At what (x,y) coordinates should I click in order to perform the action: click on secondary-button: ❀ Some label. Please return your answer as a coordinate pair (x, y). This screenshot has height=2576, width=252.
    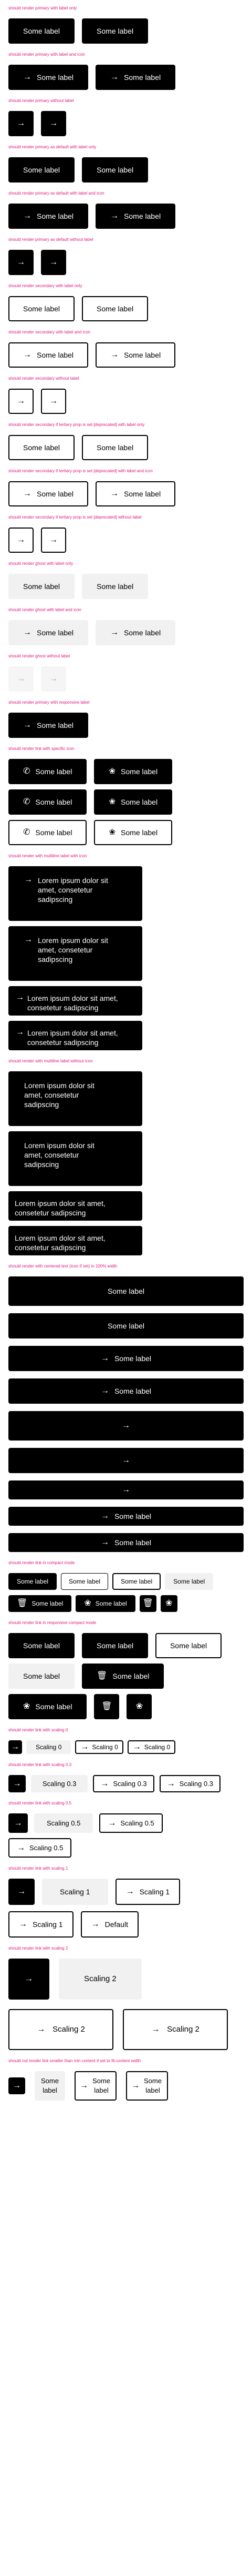
    Looking at the image, I should click on (133, 833).